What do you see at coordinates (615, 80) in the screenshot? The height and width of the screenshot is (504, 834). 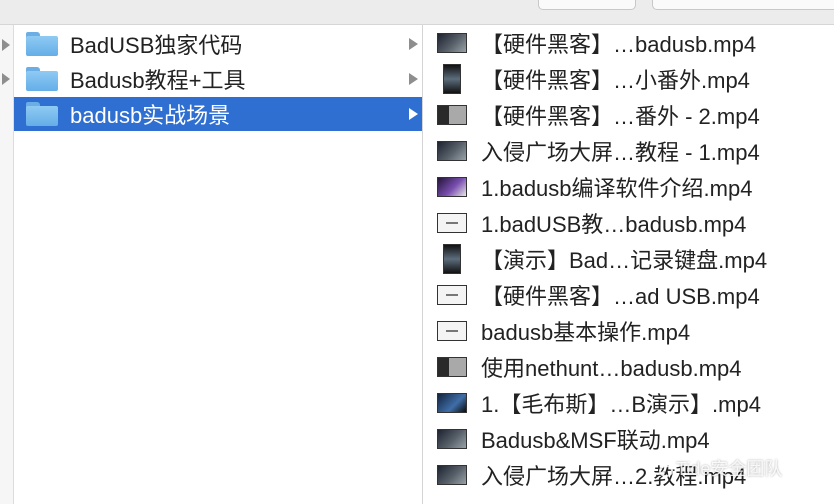 I see `file-label: 【硬件黑客】…小番外.mp4` at bounding box center [615, 80].